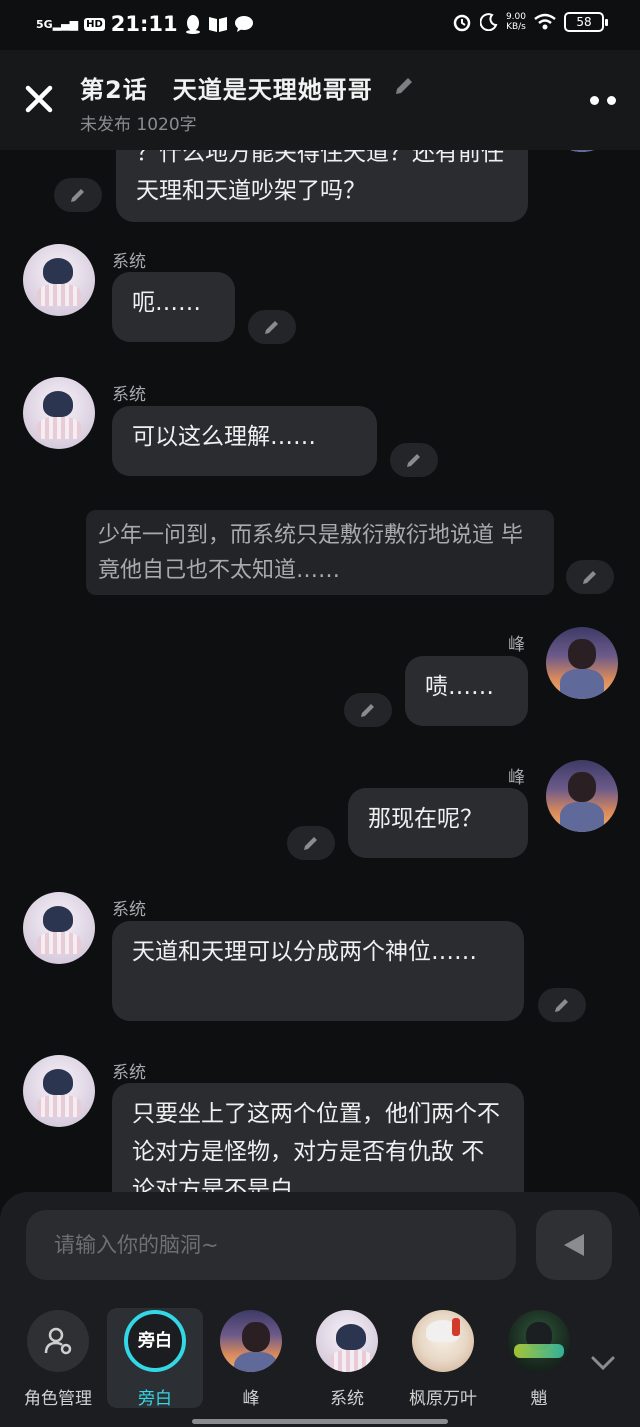 The height and width of the screenshot is (1427, 640). Describe the element at coordinates (586, 22) in the screenshot. I see `battery-indicator: 58` at that location.